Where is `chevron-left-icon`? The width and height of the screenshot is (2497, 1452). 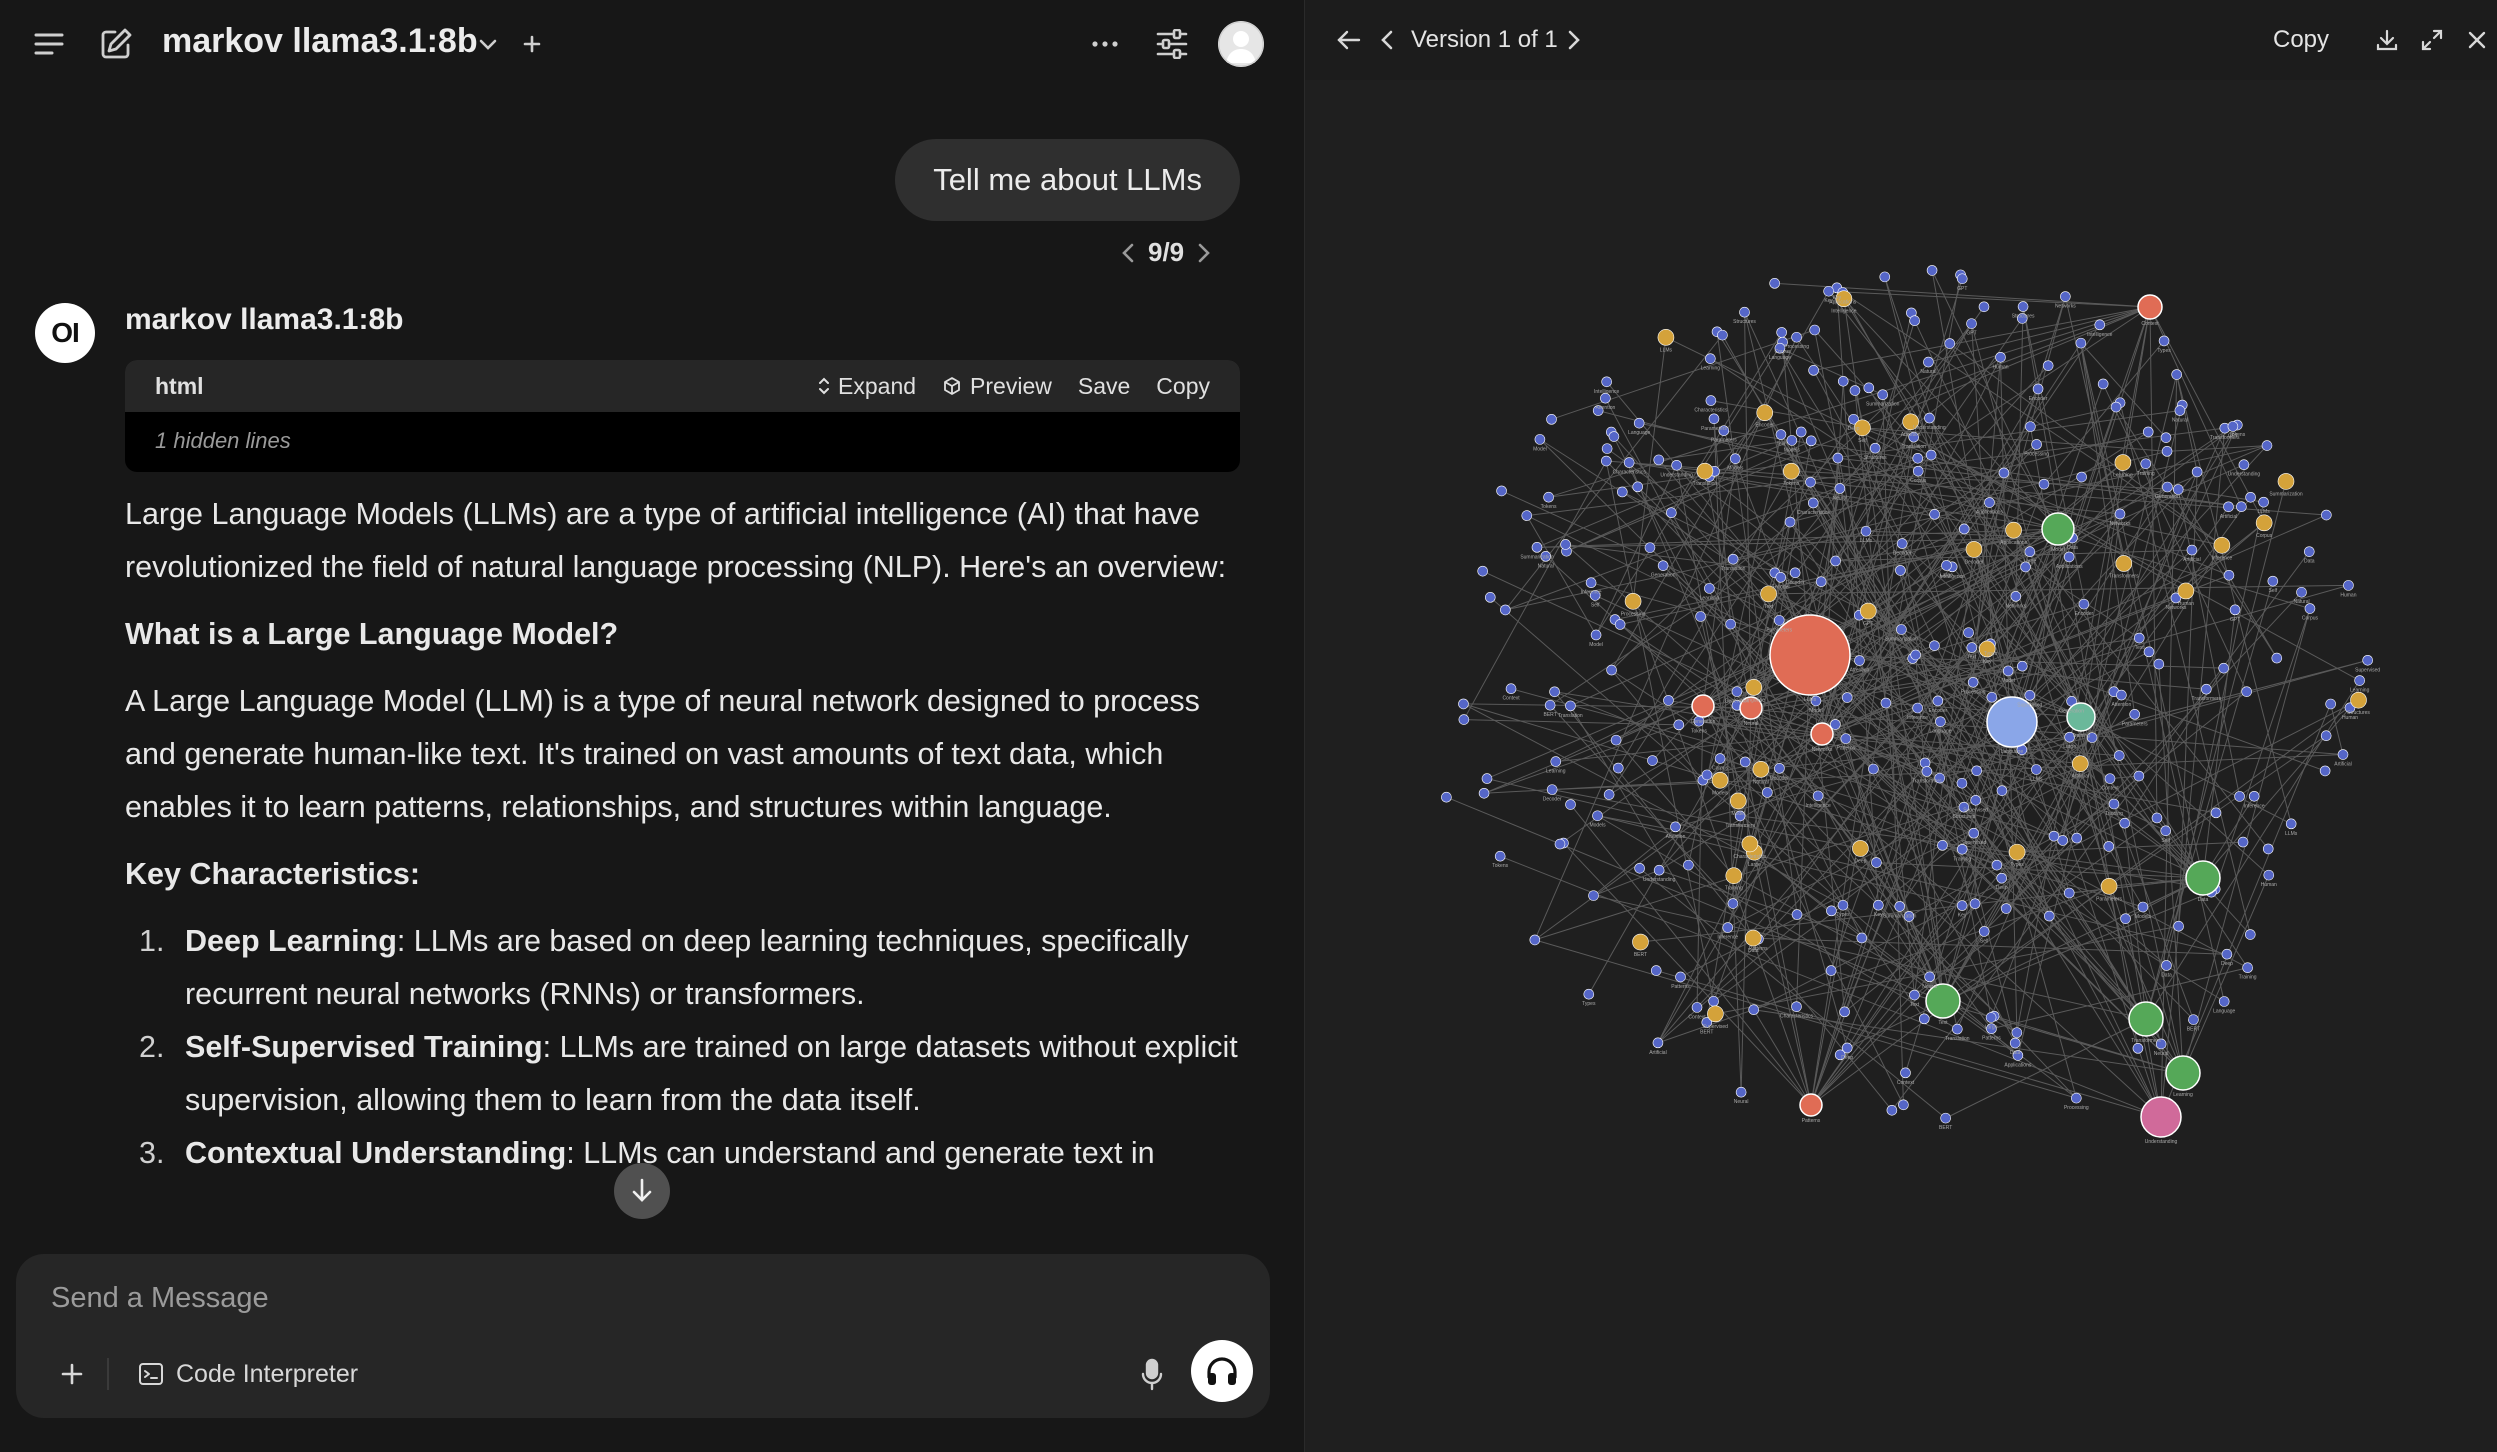 chevron-left-icon is located at coordinates (1128, 253).